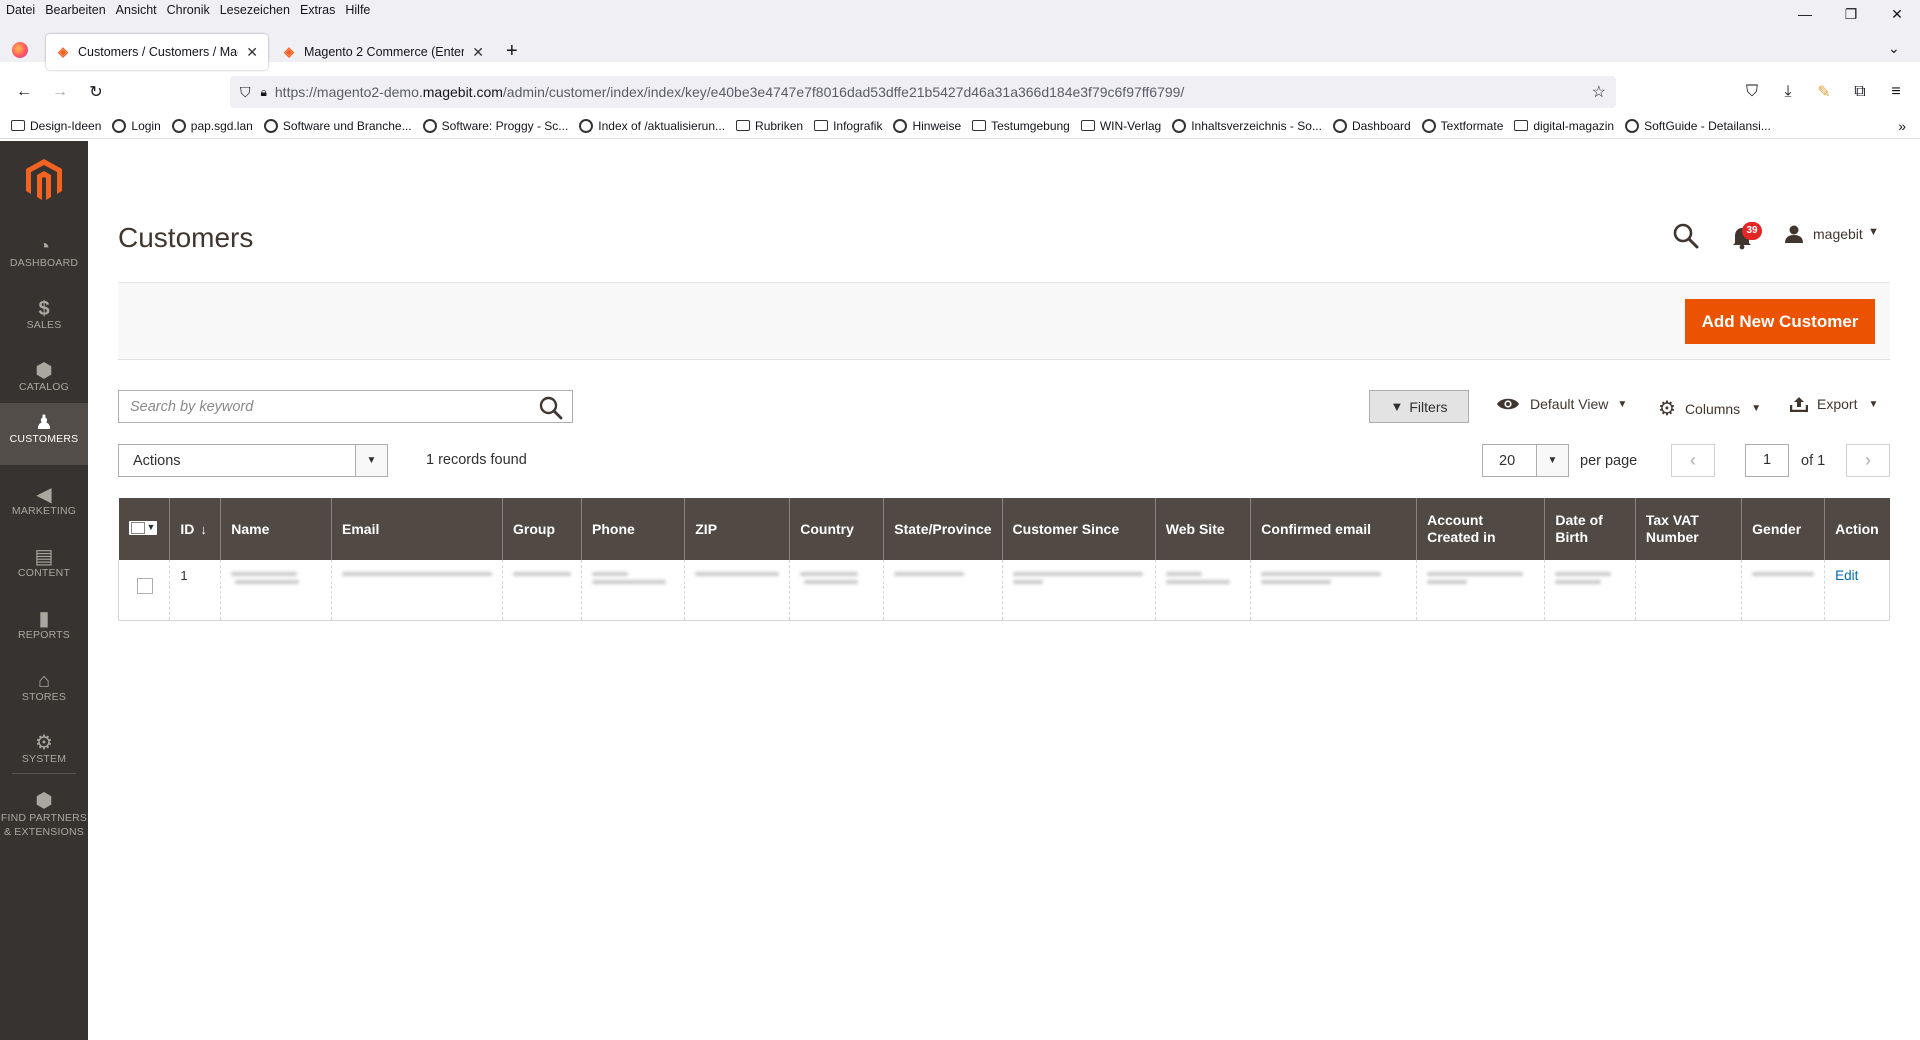 The image size is (1920, 1040). I want to click on cell-name-redacted, so click(276, 590).